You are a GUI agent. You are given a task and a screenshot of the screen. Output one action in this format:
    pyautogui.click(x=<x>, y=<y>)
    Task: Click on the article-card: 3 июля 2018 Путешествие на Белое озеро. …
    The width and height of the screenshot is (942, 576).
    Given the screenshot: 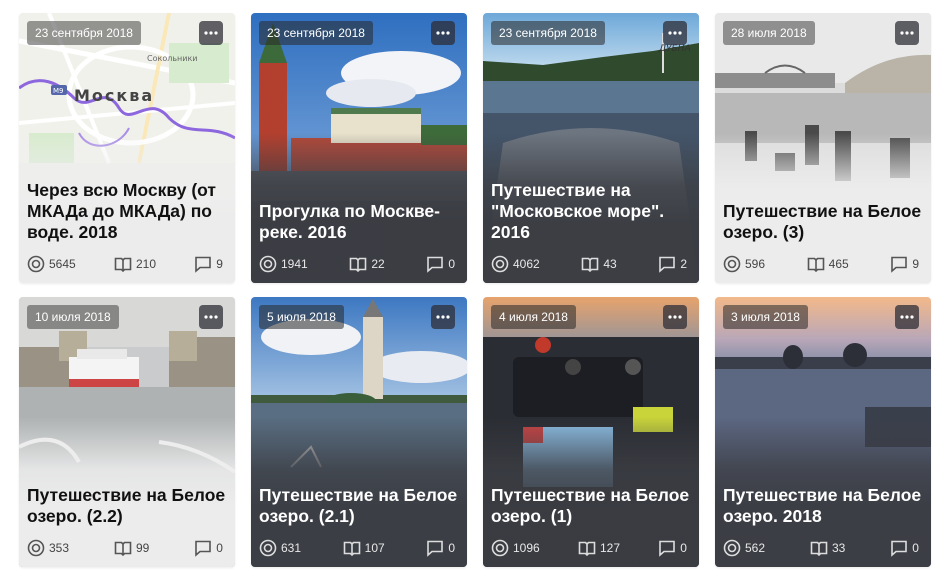 What is the action you would take?
    pyautogui.click(x=823, y=432)
    